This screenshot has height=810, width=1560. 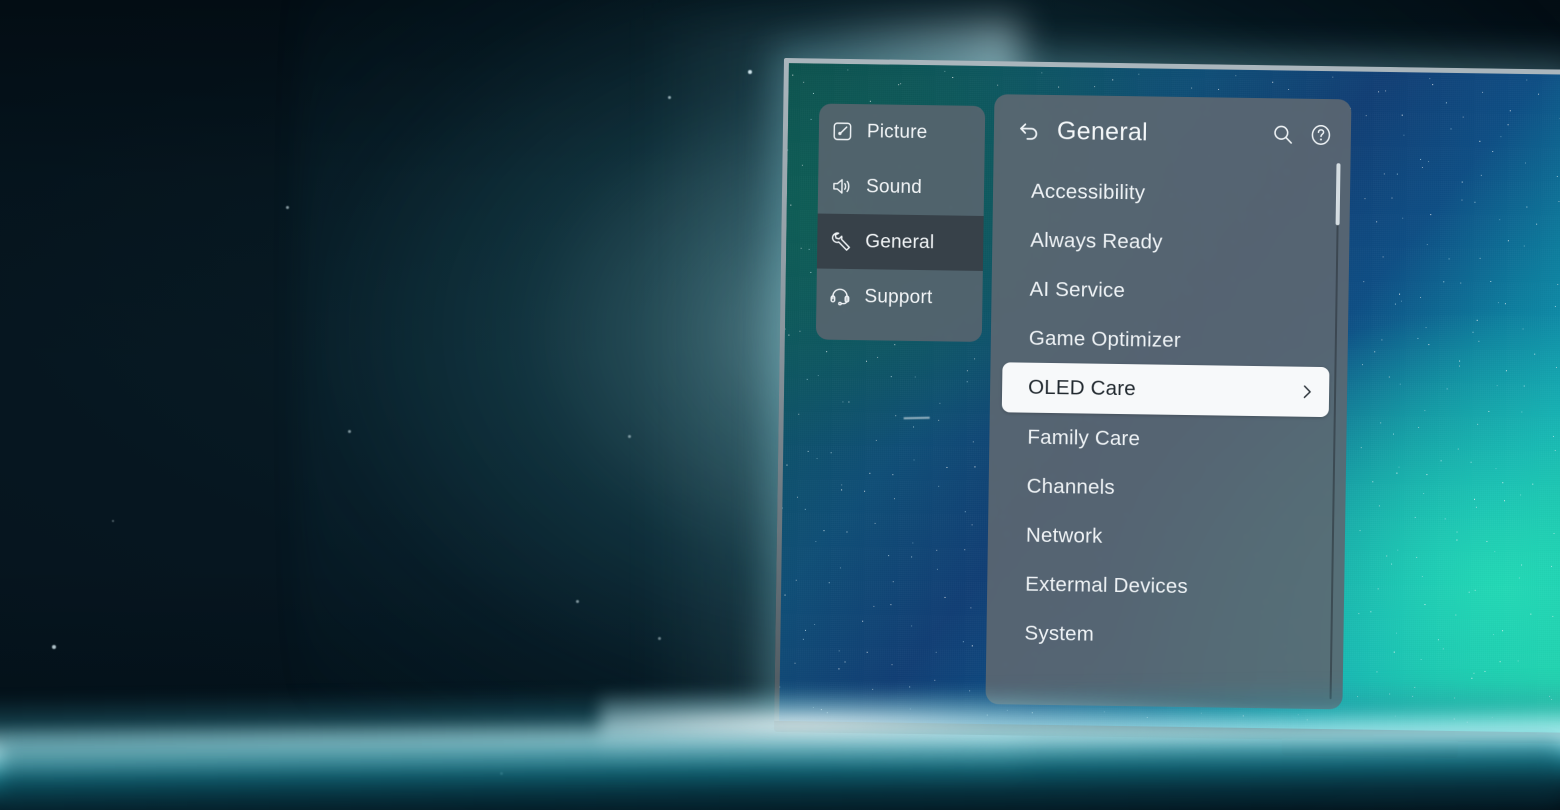 I want to click on list-item-accessibility: Accessibility, so click(x=1170, y=193).